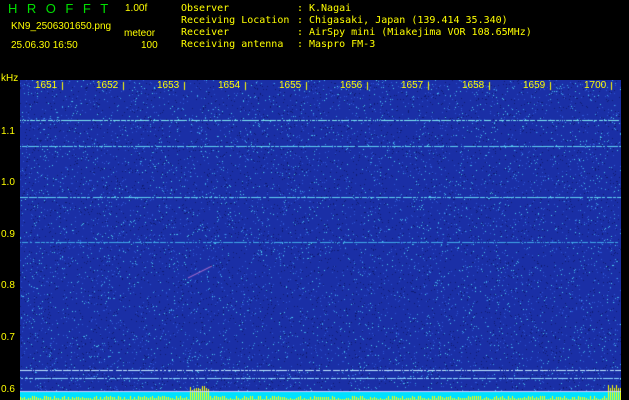 This screenshot has width=629, height=400. I want to click on app-title: HROFFT, so click(63, 8).